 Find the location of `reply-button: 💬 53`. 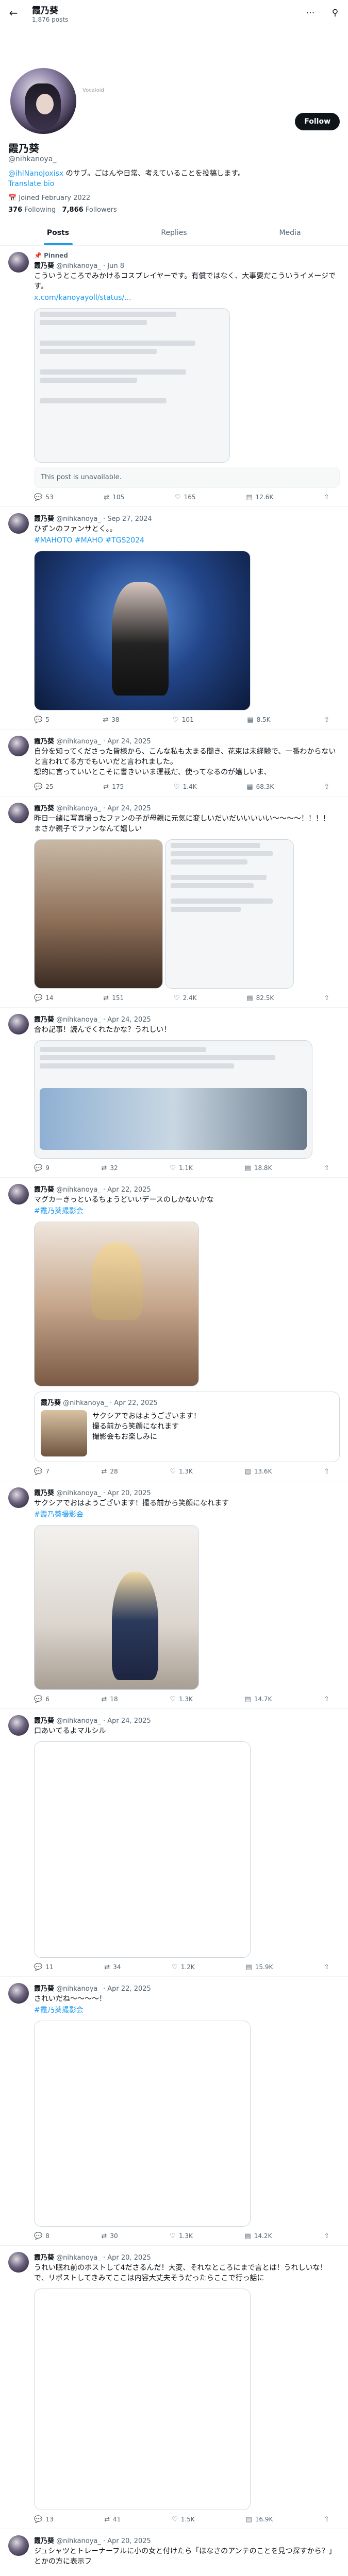

reply-button: 💬 53 is located at coordinates (43, 497).